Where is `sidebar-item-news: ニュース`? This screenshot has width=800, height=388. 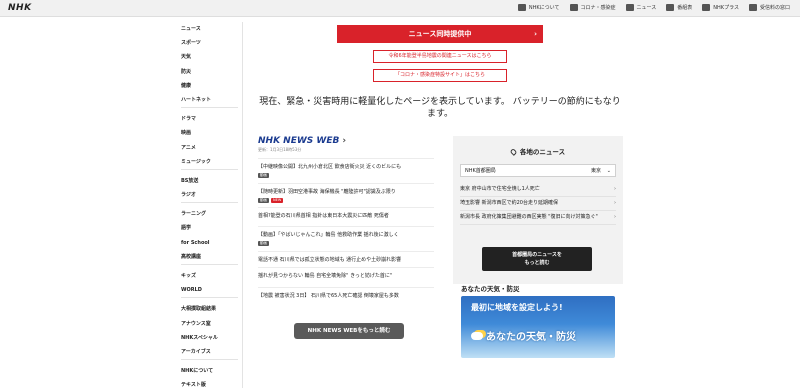 sidebar-item-news: ニュース is located at coordinates (208, 29).